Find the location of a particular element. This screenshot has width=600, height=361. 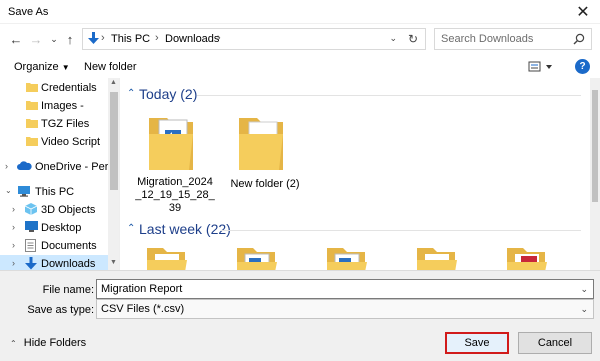

nav-scrollbar: ▲ ▼ is located at coordinates (113, 174).